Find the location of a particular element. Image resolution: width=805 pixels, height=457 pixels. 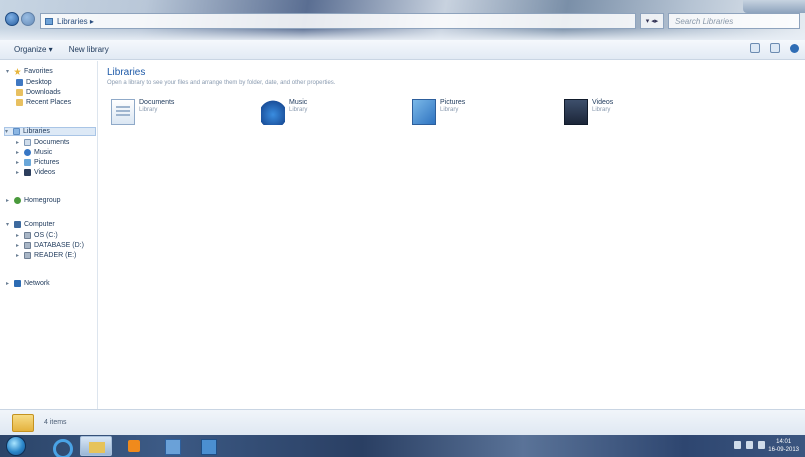

nav-music: ▸ Music is located at coordinates (34, 152).